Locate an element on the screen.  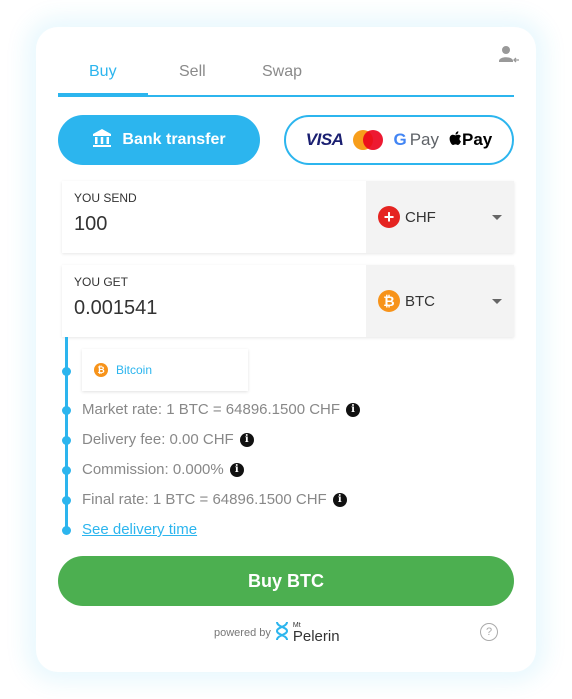
final-rate-text: Final rate: 1 BTC = 64896.1500 CHF is located at coordinates (204, 499).